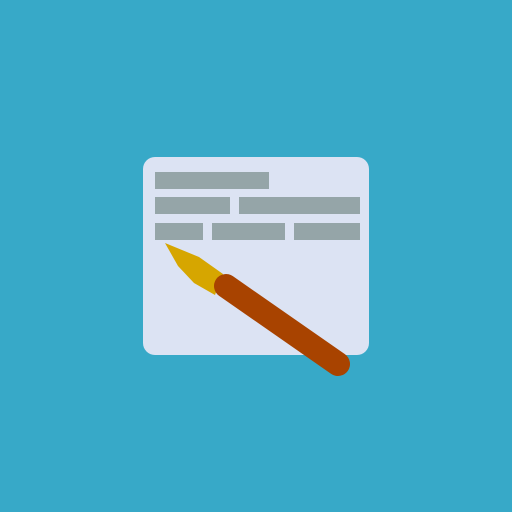  Describe the element at coordinates (192, 205) in the screenshot. I see `text-line-2a` at that location.